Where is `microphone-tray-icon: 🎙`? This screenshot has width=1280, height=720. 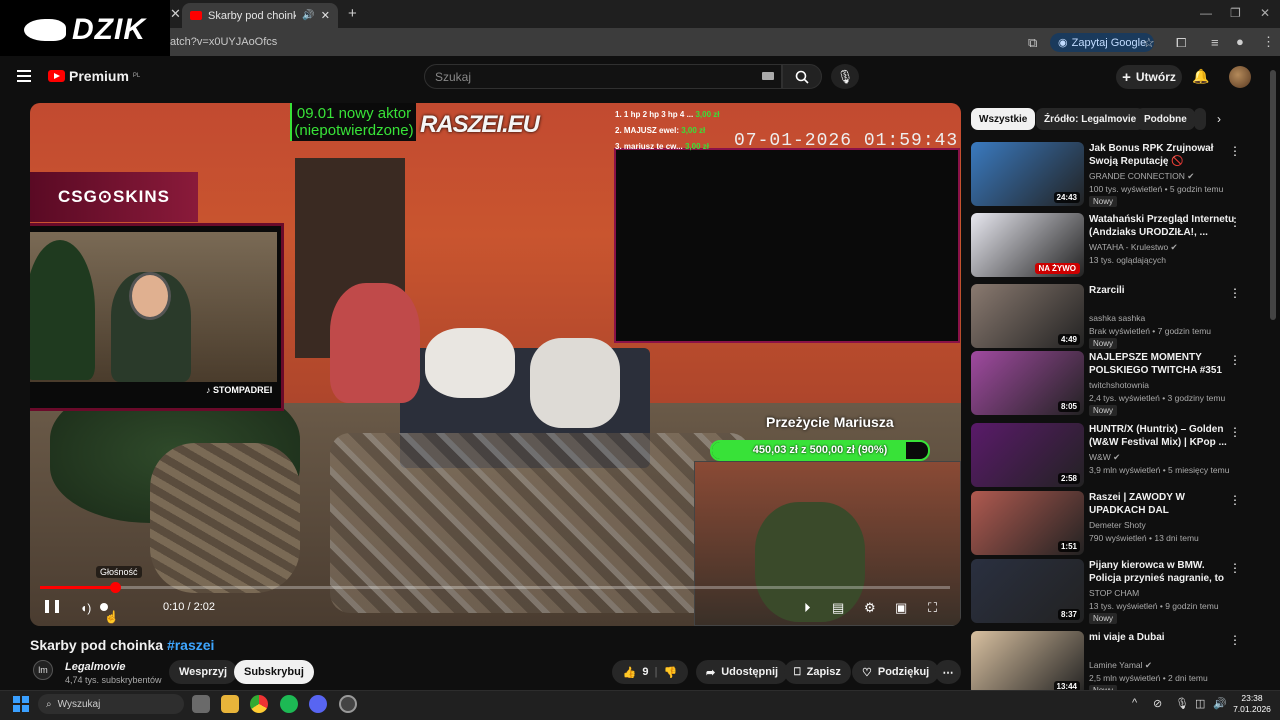
microphone-tray-icon: 🎙 is located at coordinates (1182, 703).